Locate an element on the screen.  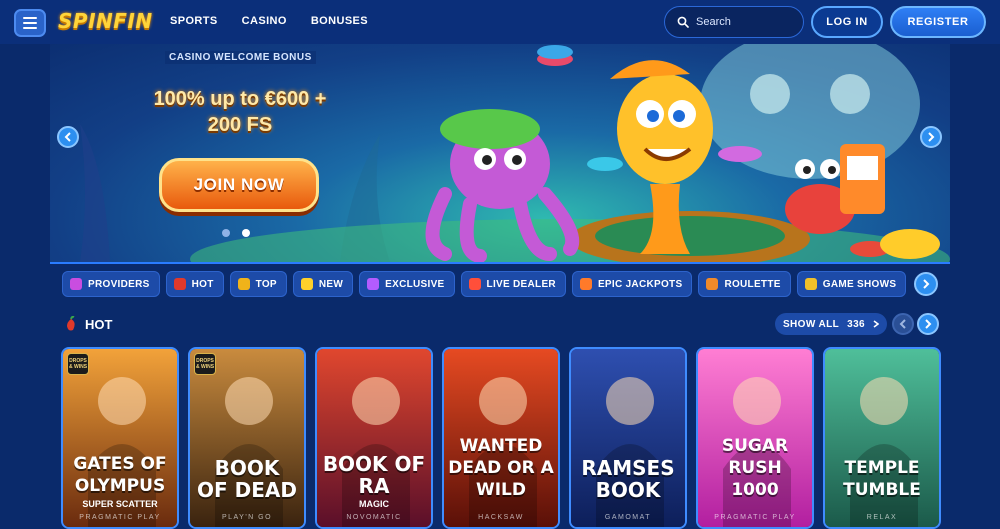
category-roulette: ROULETTE is located at coordinates (744, 284).